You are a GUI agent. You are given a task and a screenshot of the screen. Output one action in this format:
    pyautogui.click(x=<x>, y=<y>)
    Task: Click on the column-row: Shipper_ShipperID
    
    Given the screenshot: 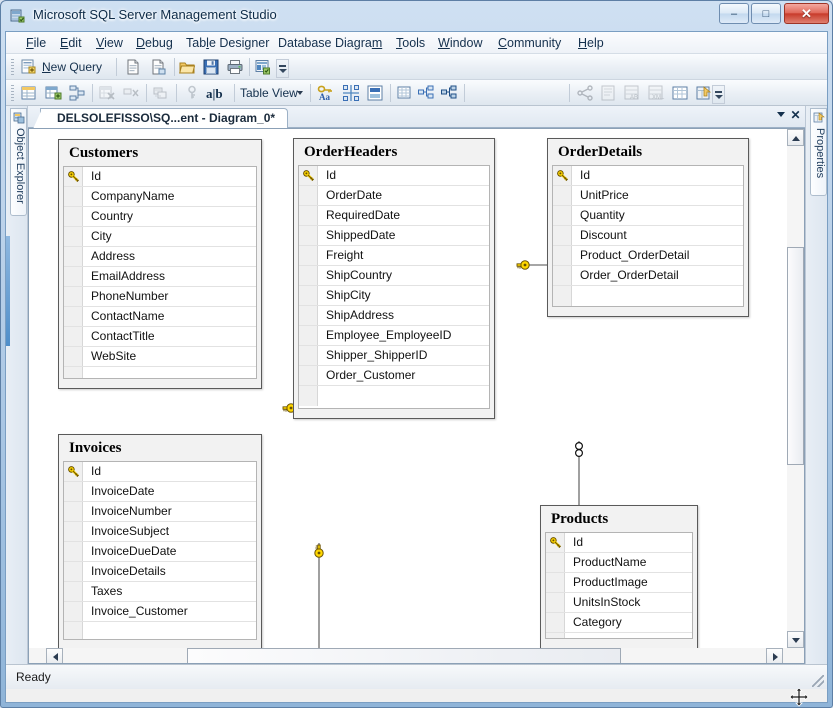 What is the action you would take?
    pyautogui.click(x=394, y=356)
    